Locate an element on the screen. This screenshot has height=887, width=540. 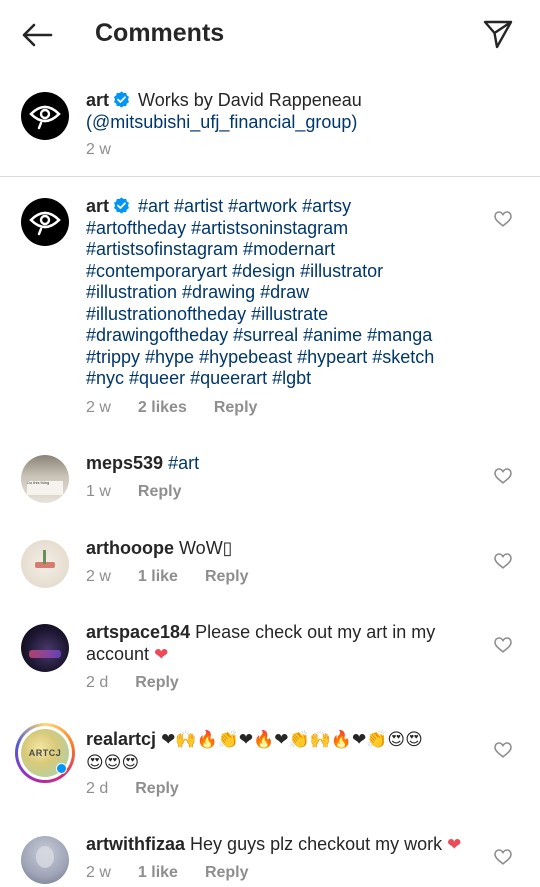
comment-body: Please check out my art in my is located at coordinates (315, 632).